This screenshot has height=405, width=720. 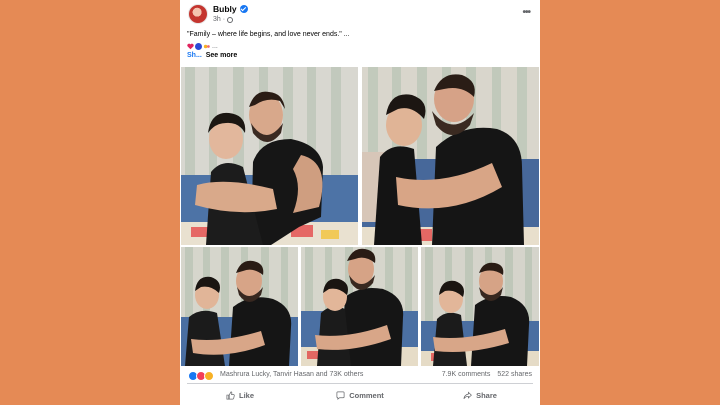 What do you see at coordinates (340, 395) in the screenshot?
I see `comment-icon` at bounding box center [340, 395].